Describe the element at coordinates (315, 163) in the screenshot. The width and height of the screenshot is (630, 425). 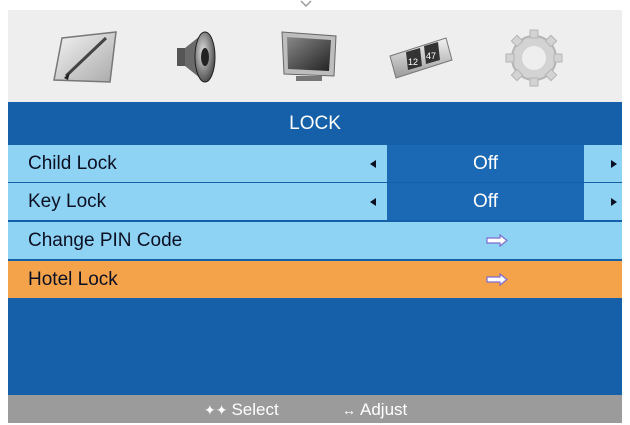
I see `menu-row-child-lock: Child Lock Off` at that location.